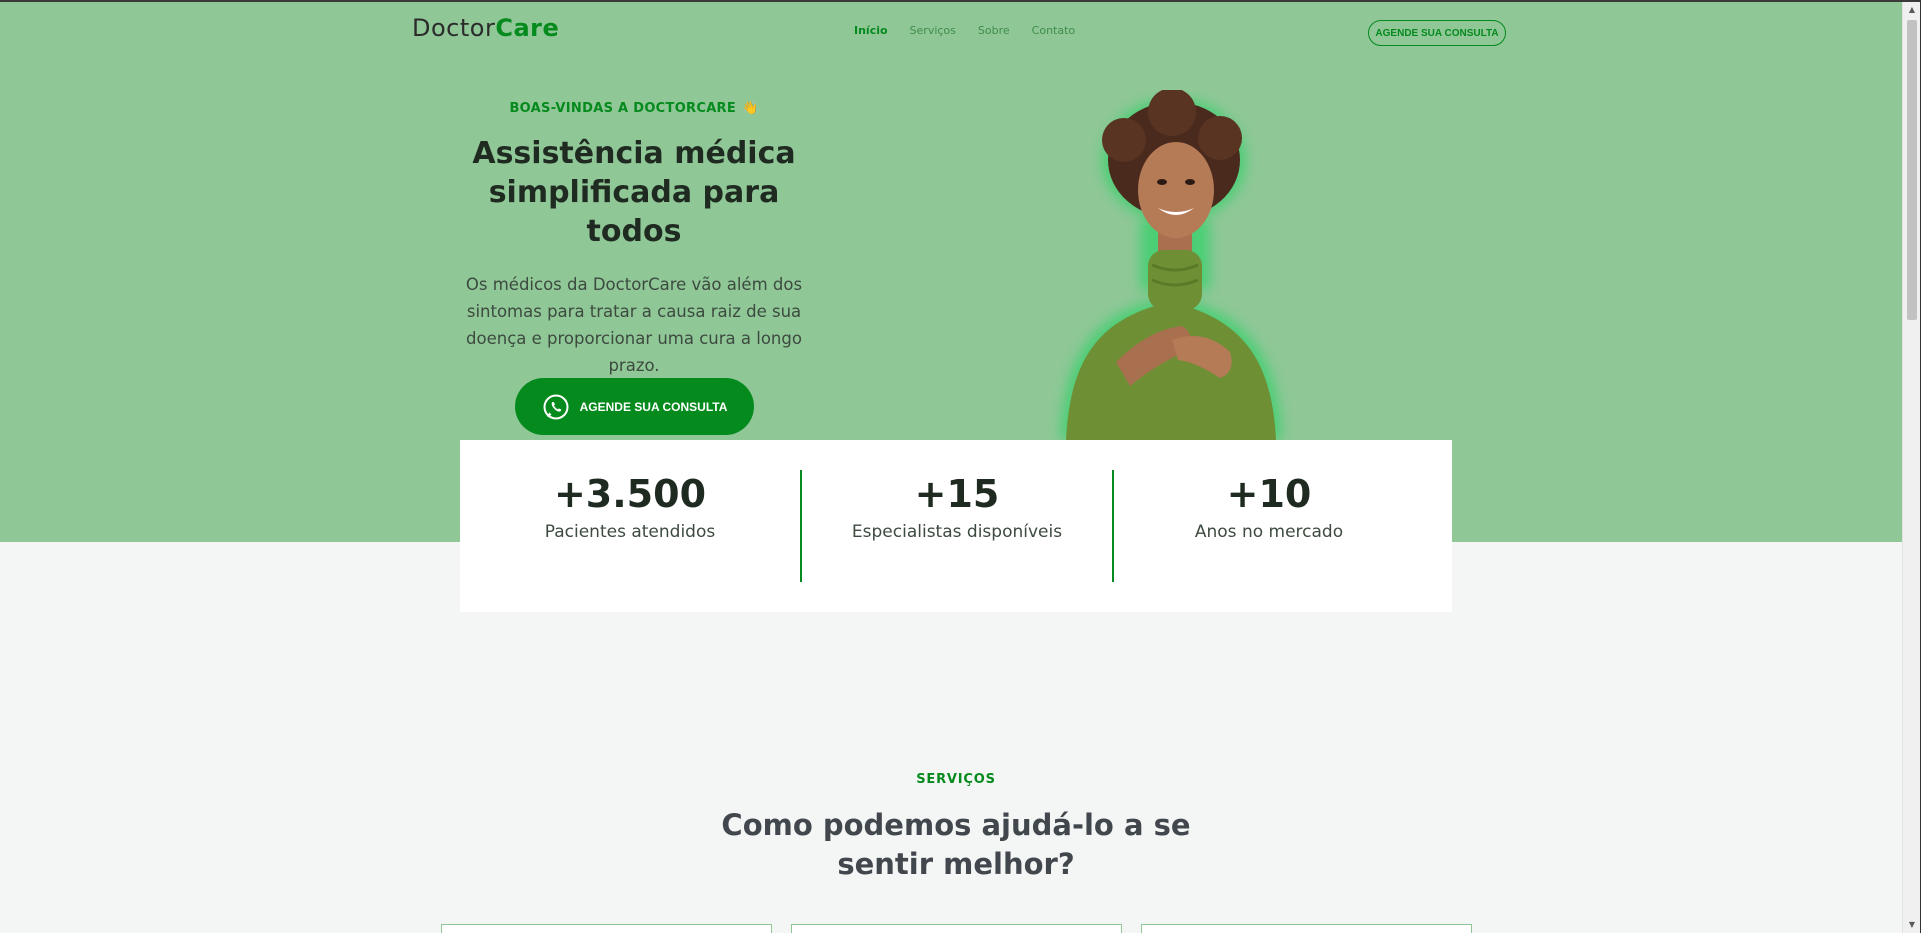  Describe the element at coordinates (527, 28) in the screenshot. I see `logo-text-care: Care` at that location.